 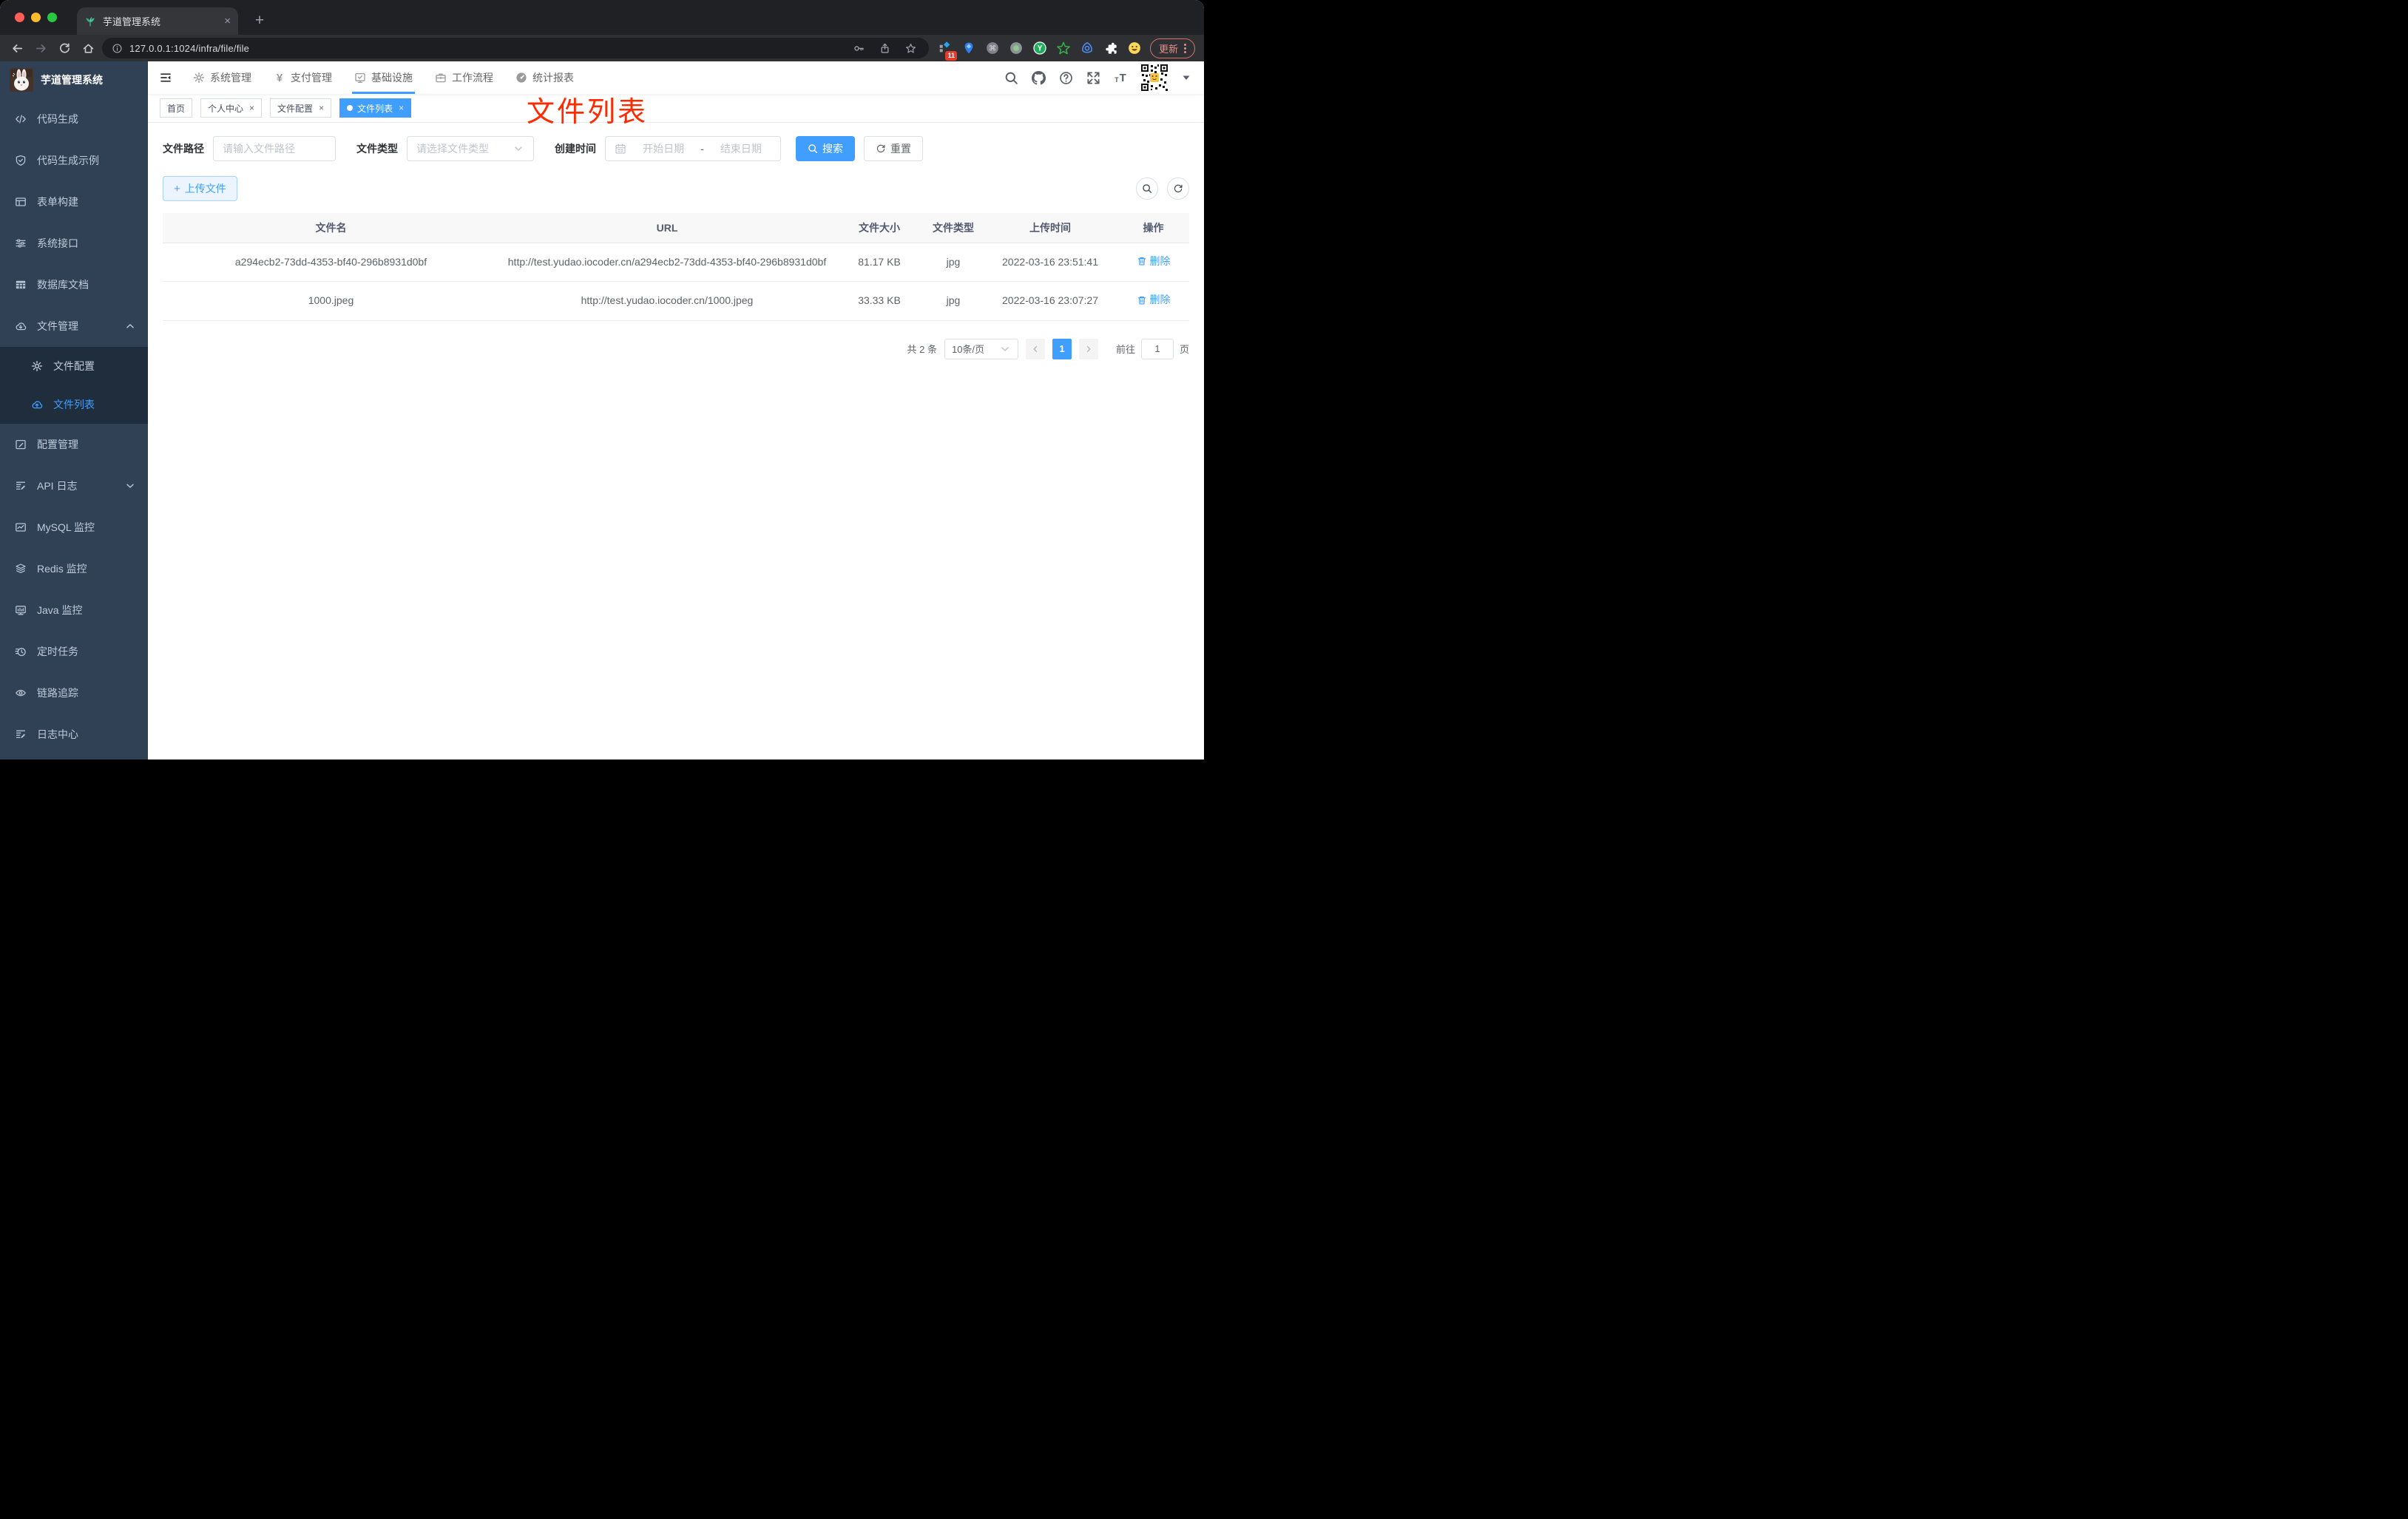 What do you see at coordinates (227, 21) in the screenshot?
I see `tab-close-icon: ×` at bounding box center [227, 21].